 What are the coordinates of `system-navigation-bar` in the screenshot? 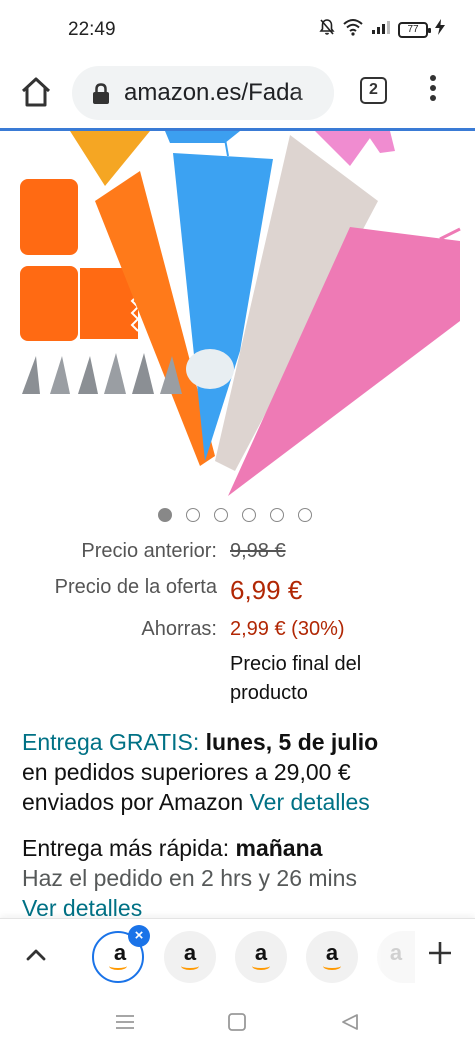 It's located at (237, 1024).